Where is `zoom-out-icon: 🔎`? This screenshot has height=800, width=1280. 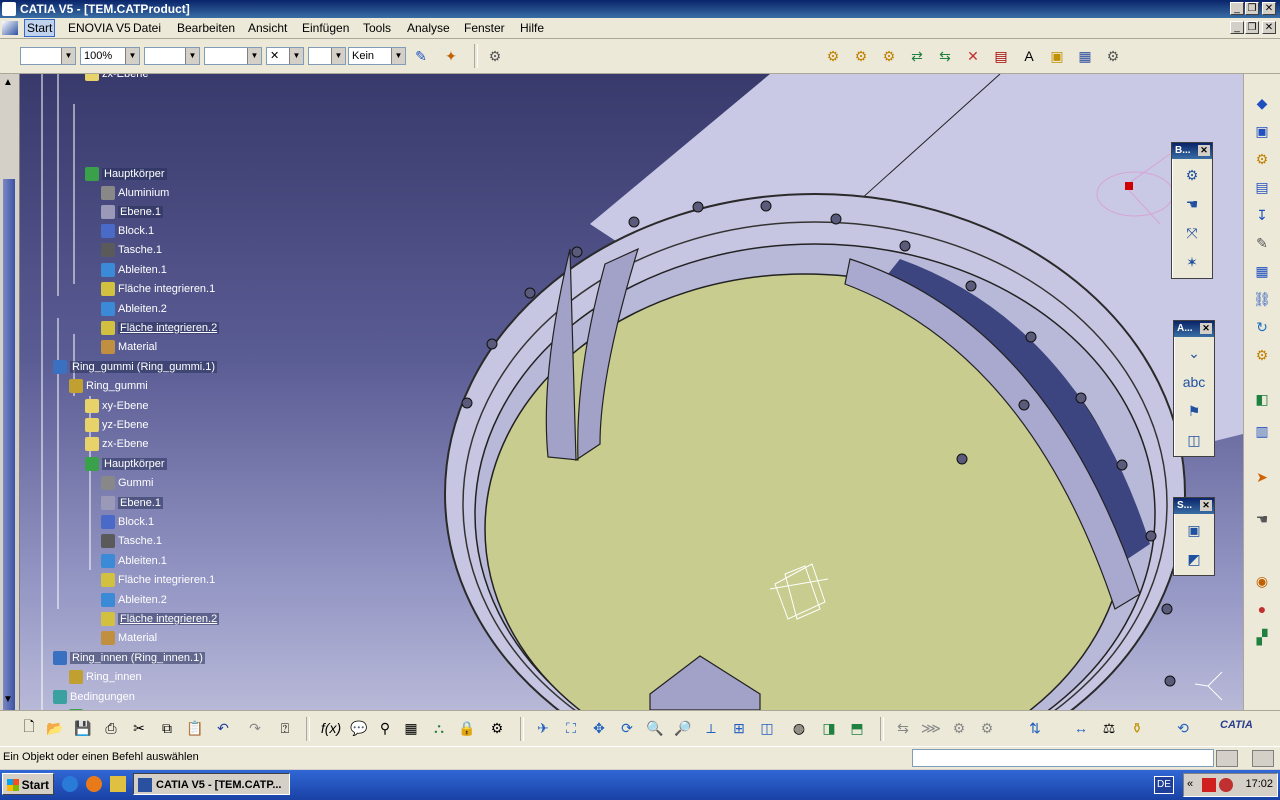
zoom-out-icon: 🔎 is located at coordinates (683, 728).